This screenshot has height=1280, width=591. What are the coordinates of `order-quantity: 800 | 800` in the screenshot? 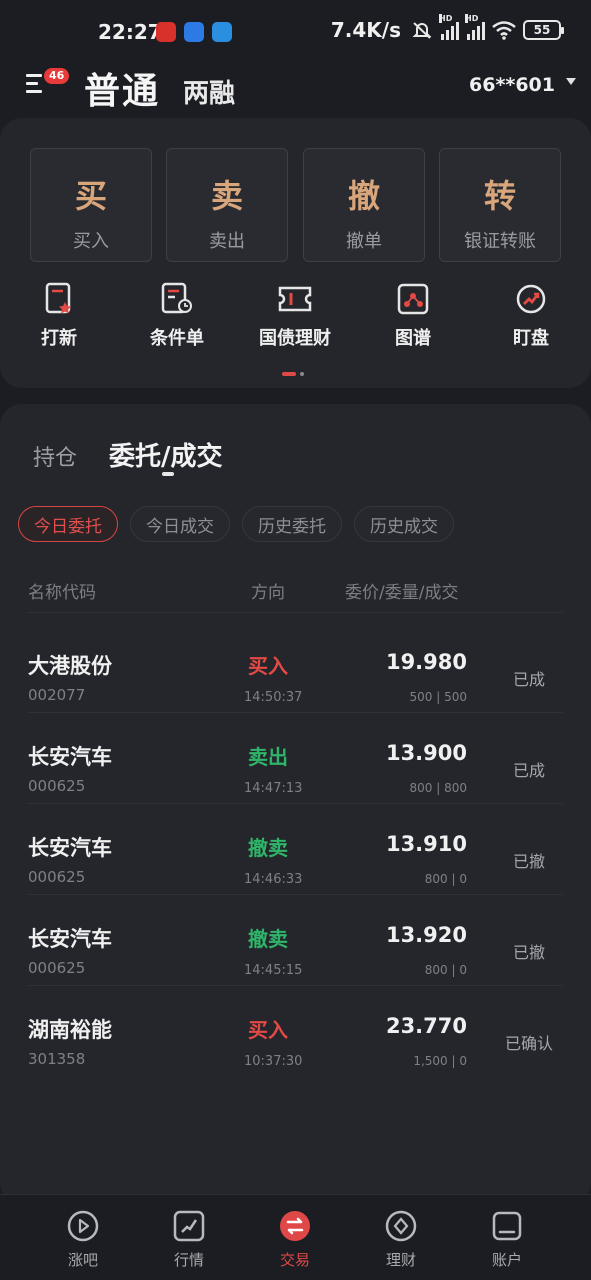 It's located at (438, 788).